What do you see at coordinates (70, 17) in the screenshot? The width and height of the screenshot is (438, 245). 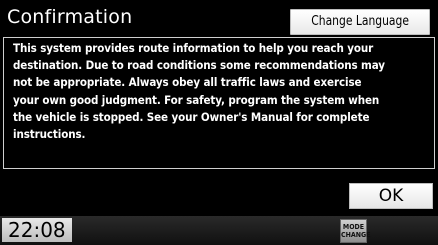 I see `dialog-title: Confirmation` at bounding box center [70, 17].